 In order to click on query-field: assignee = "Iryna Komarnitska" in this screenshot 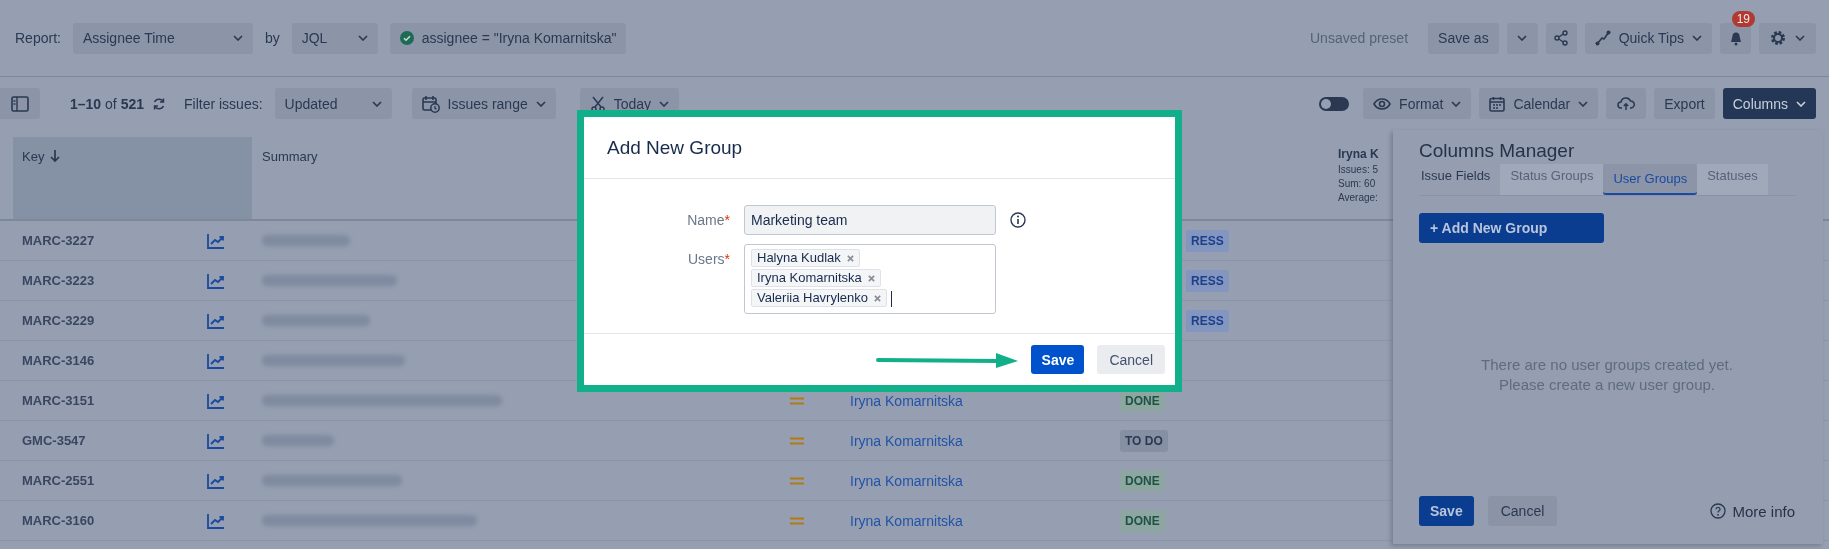, I will do `click(508, 38)`.